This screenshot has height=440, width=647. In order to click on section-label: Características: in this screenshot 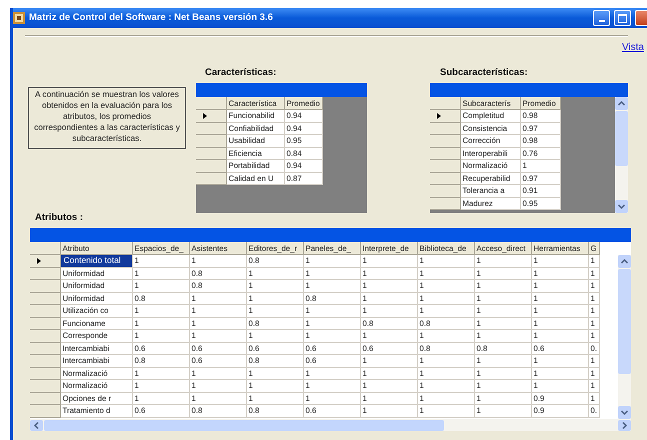, I will do `click(240, 73)`.